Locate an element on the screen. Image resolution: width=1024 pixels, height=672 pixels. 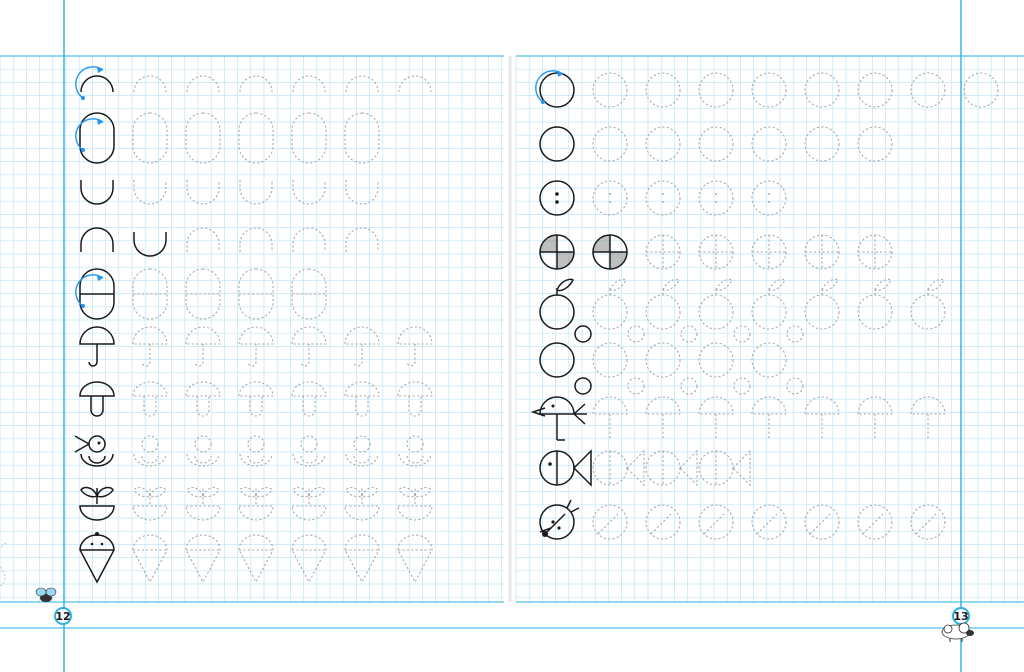
exercise-row-button is located at coordinates (663, 198).